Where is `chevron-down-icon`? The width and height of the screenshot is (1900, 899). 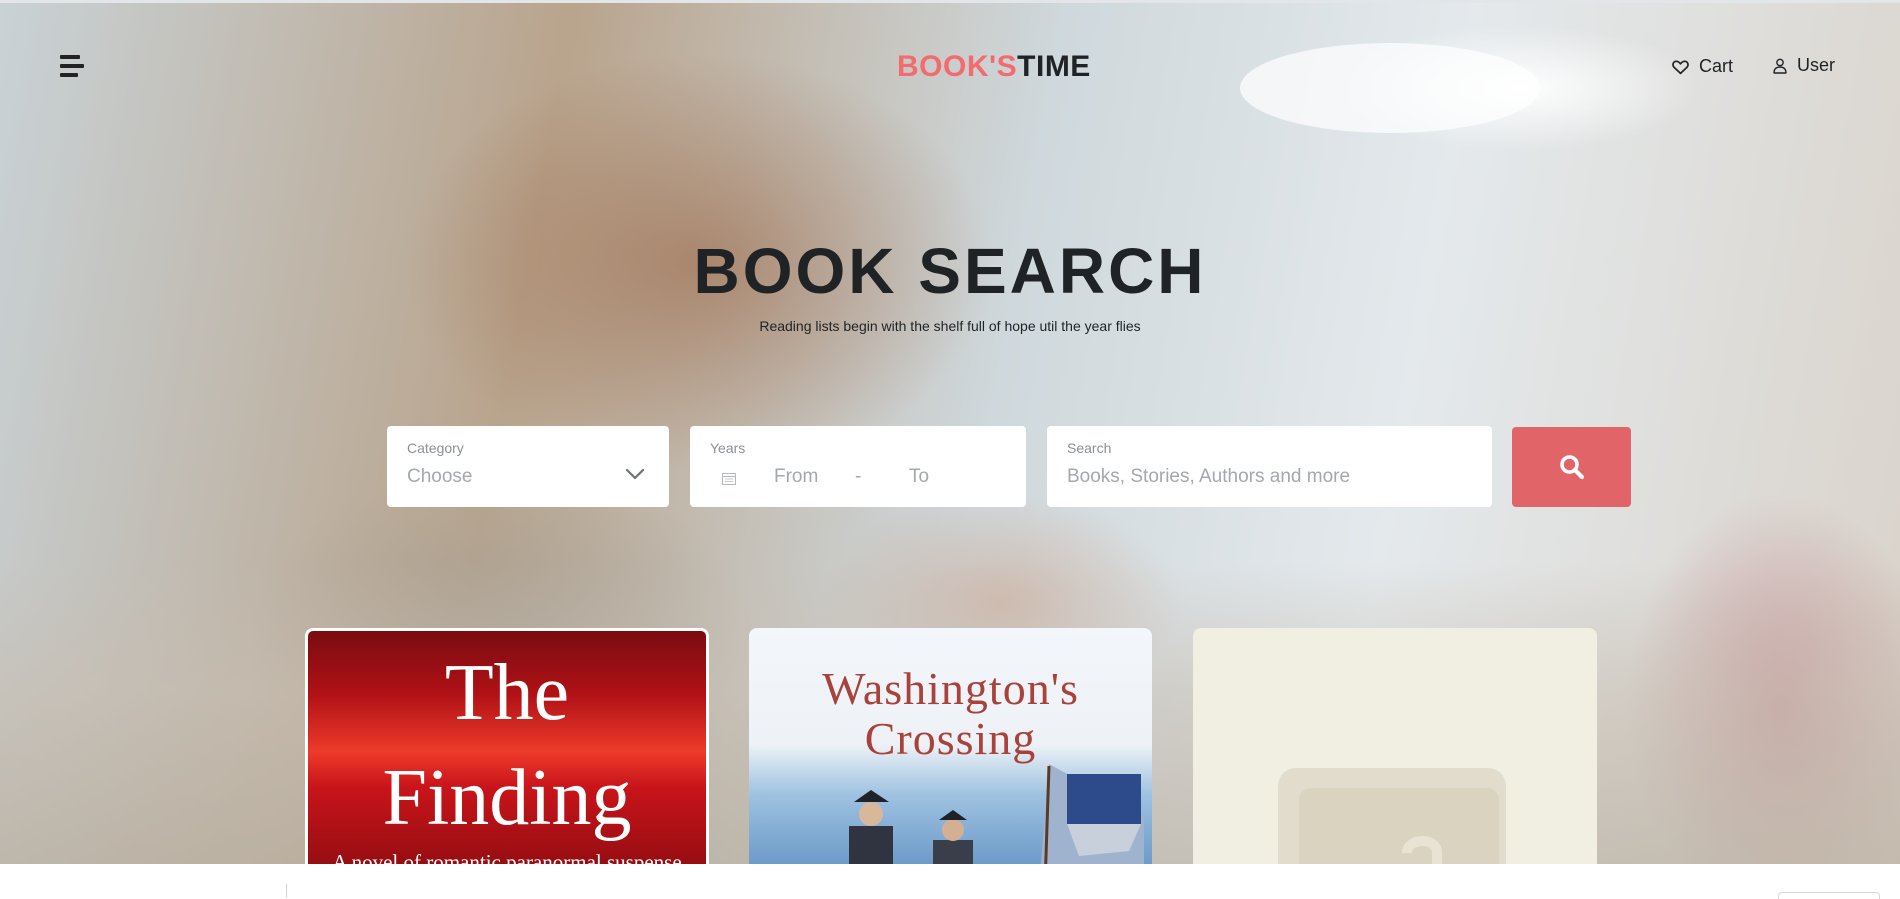 chevron-down-icon is located at coordinates (635, 474).